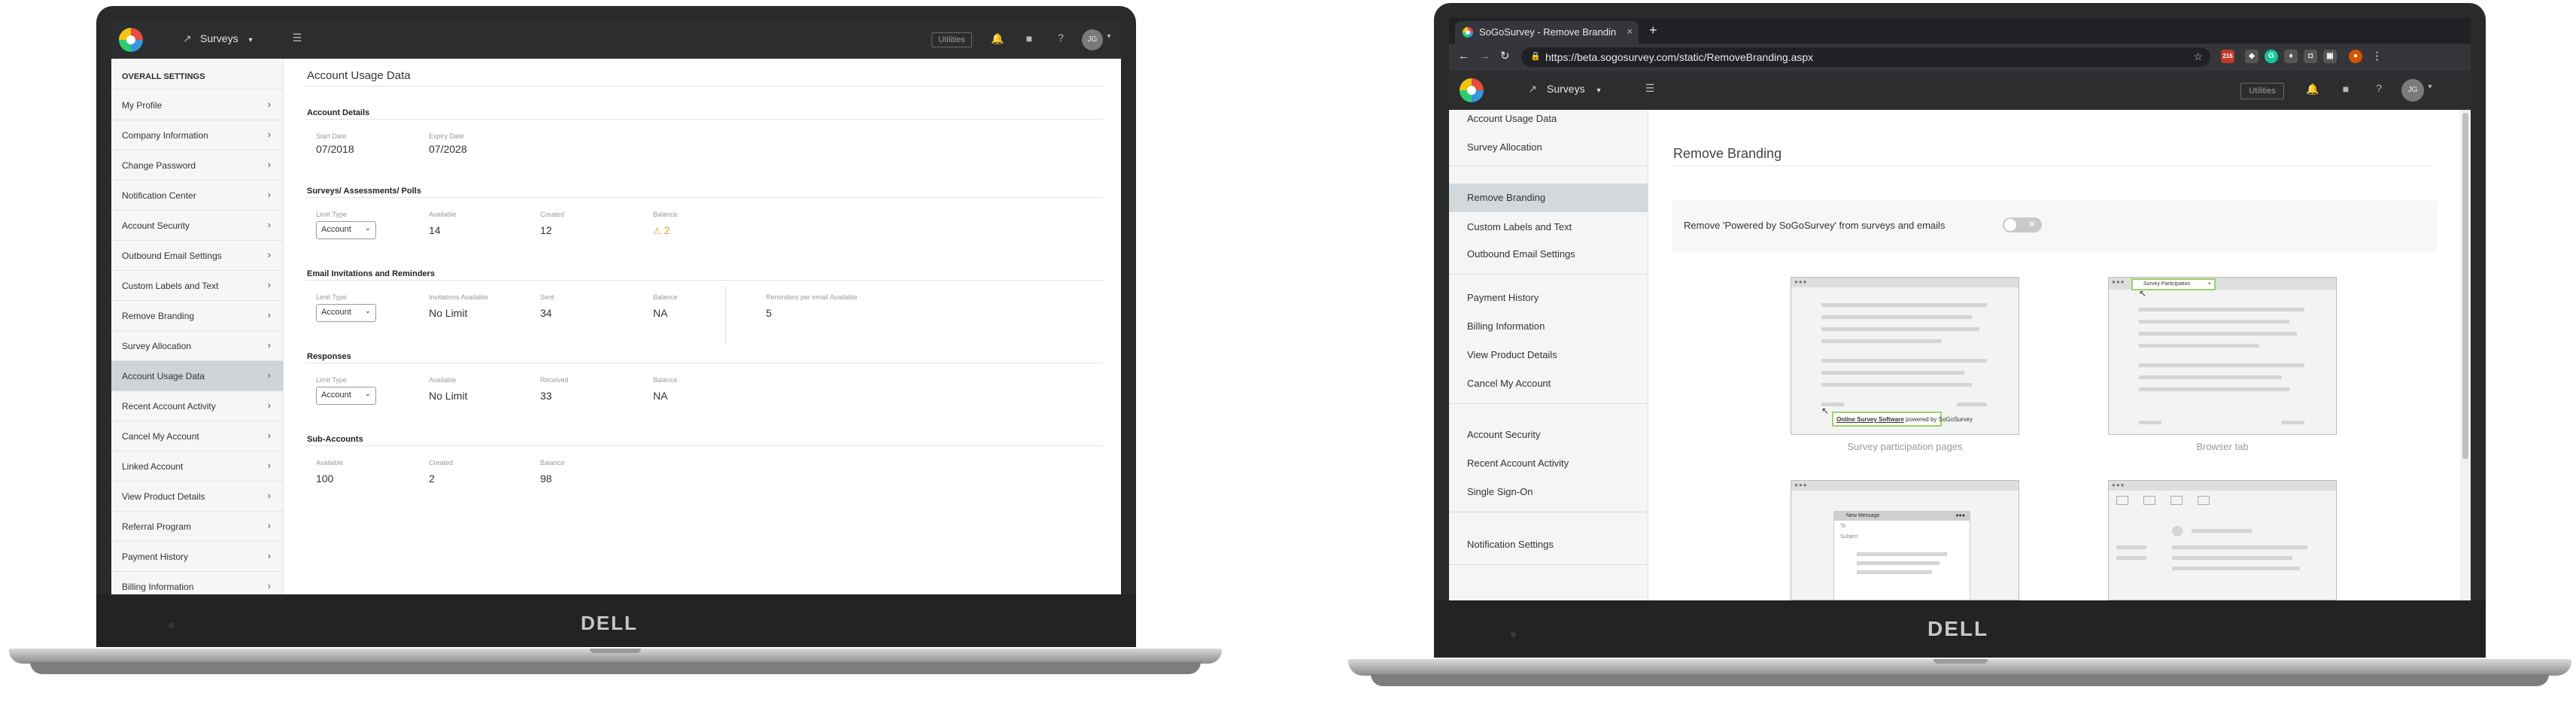  Describe the element at coordinates (1505, 55) in the screenshot. I see `reload-icon: ↻` at that location.